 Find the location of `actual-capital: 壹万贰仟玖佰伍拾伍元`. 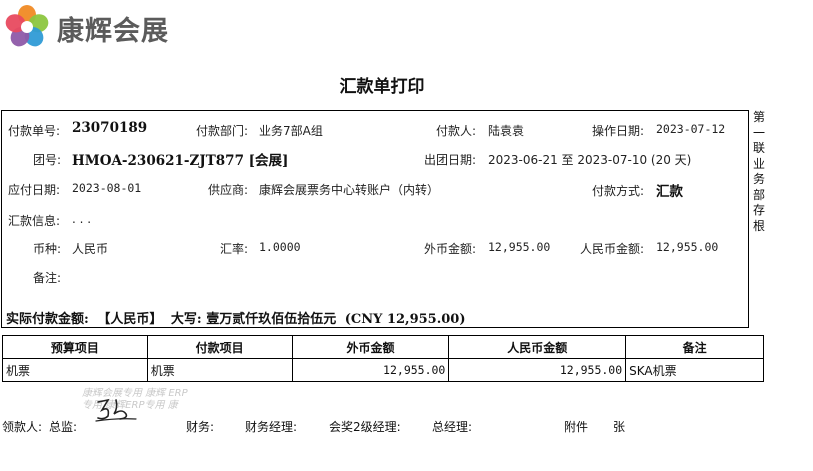

actual-capital: 壹万贰仟玖佰伍拾伍元 is located at coordinates (271, 319).